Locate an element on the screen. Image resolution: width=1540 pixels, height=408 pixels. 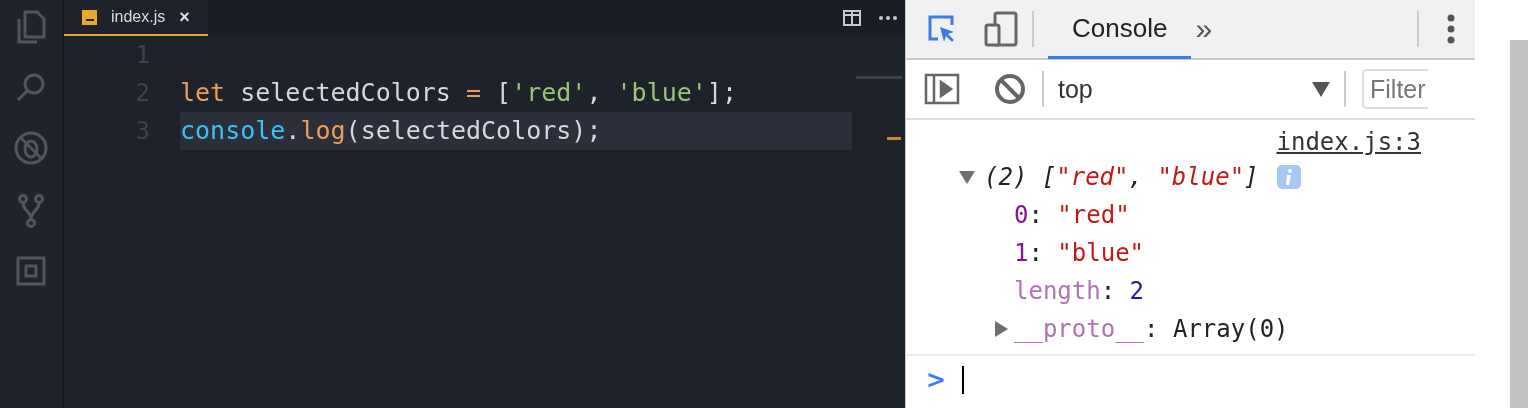
close-button: × is located at coordinates (184, 17).